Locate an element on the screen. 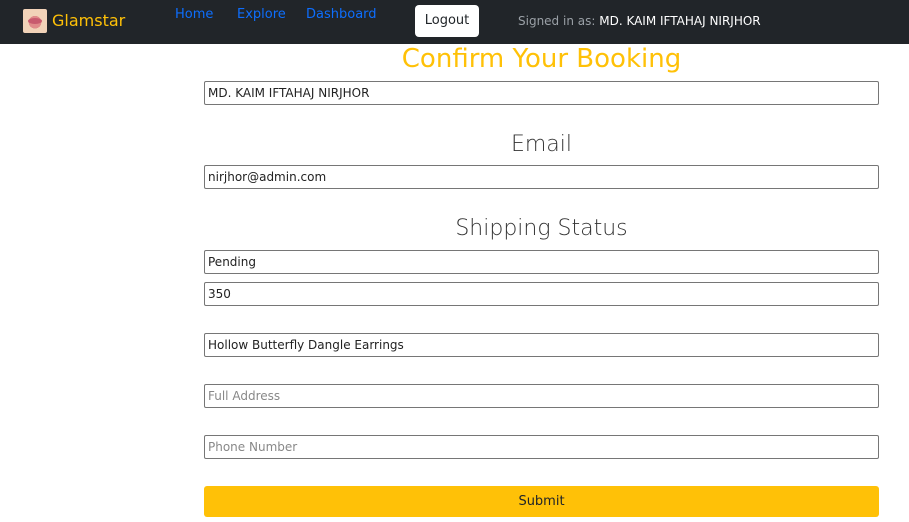 The height and width of the screenshot is (522, 909). signed-in-text: Signed in as: MD. KAIM IFTAHAJ NIRJHOR is located at coordinates (639, 21).